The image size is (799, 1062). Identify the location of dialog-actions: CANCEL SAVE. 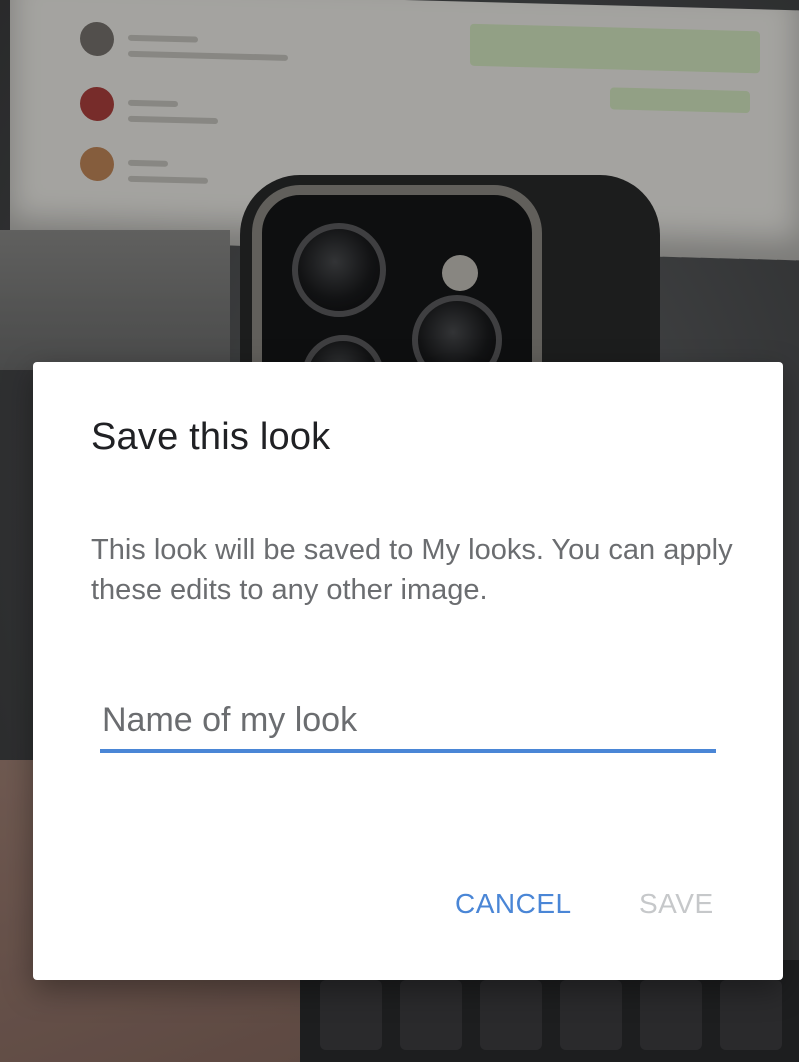
(408, 909).